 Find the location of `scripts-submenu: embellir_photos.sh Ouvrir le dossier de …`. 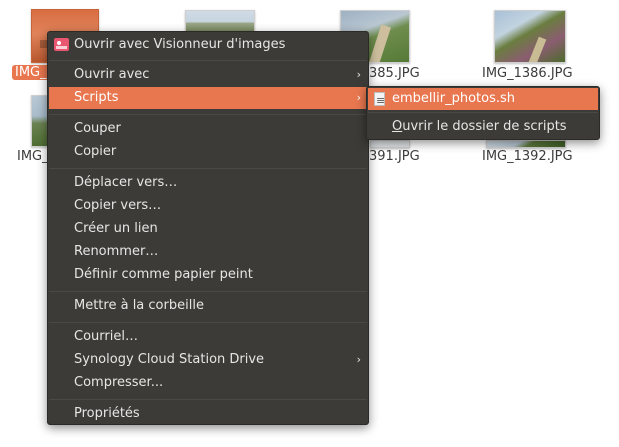

scripts-submenu: embellir_photos.sh Ouvrir le dossier de … is located at coordinates (483, 113).